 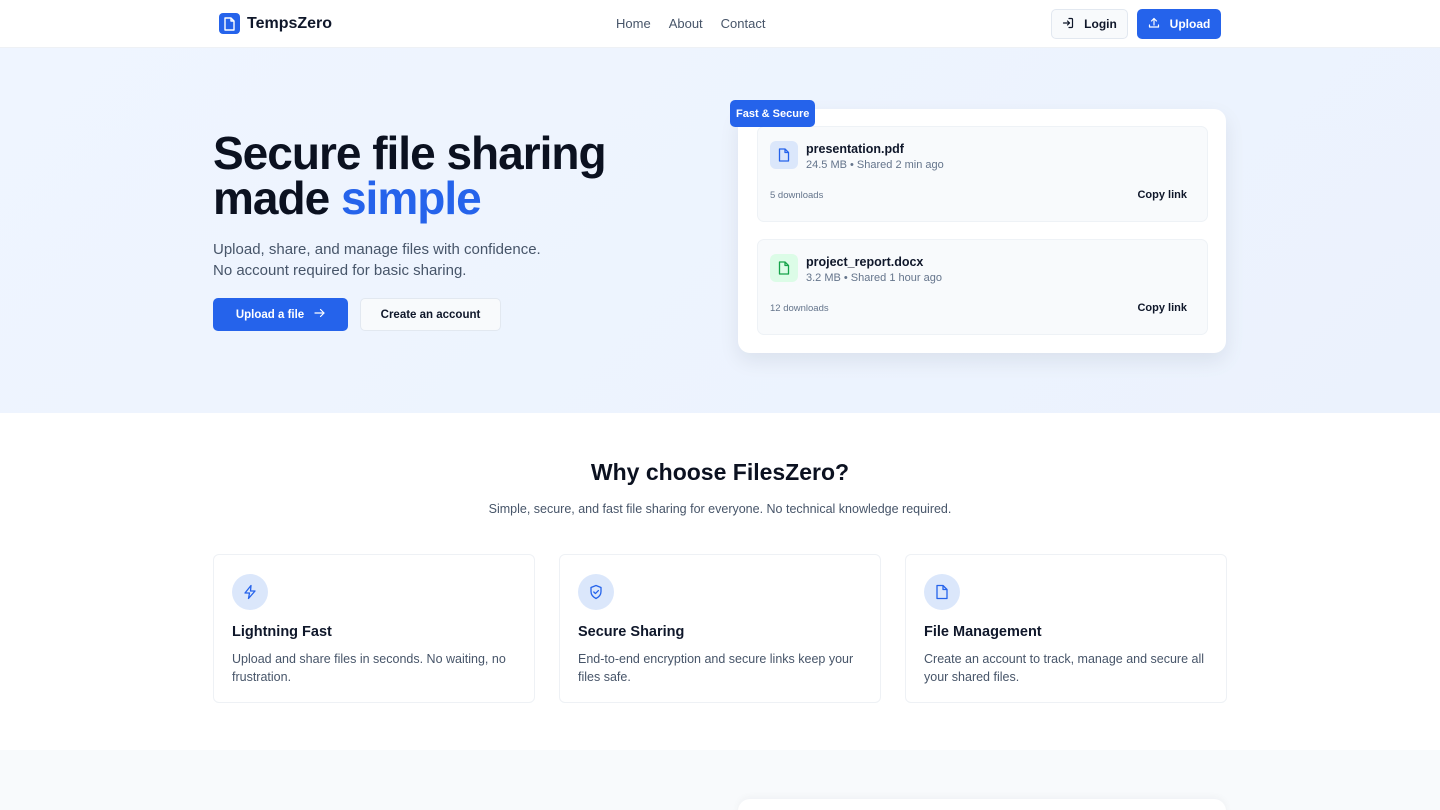 What do you see at coordinates (875, 165) in the screenshot?
I see `file-meta: 24.5 MB • Shared 2 min ago` at bounding box center [875, 165].